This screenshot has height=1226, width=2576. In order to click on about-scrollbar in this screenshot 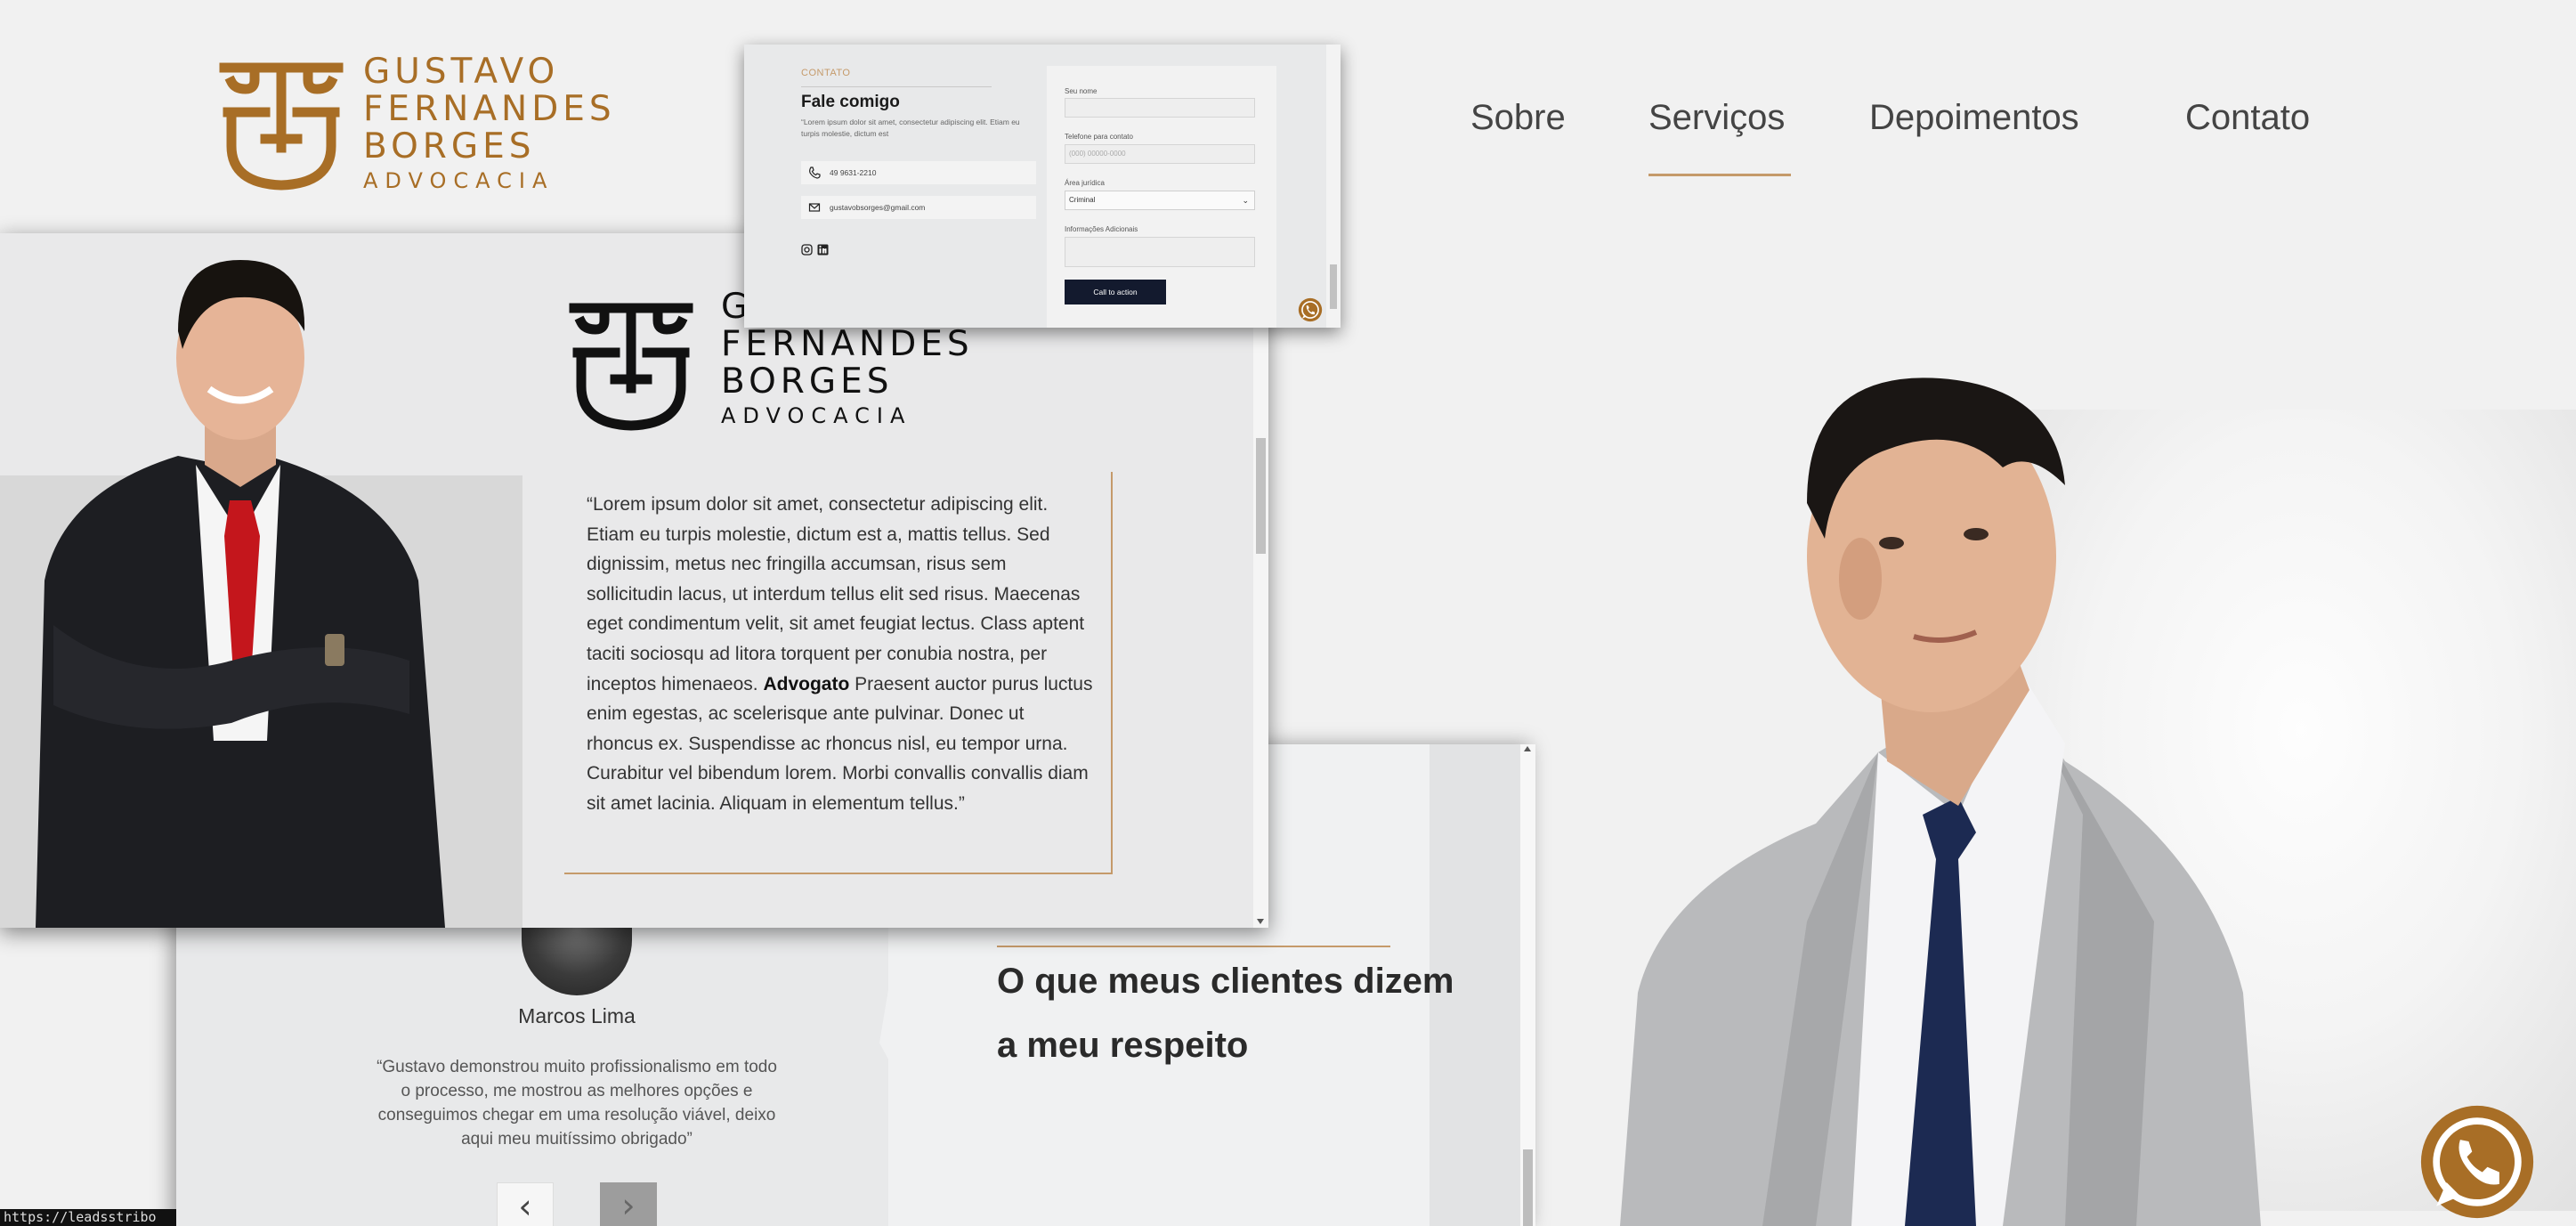, I will do `click(1260, 580)`.